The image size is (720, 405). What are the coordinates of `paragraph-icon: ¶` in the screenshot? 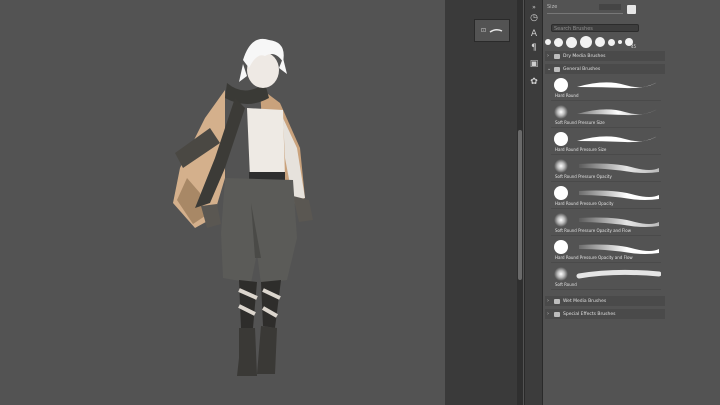 It's located at (534, 48).